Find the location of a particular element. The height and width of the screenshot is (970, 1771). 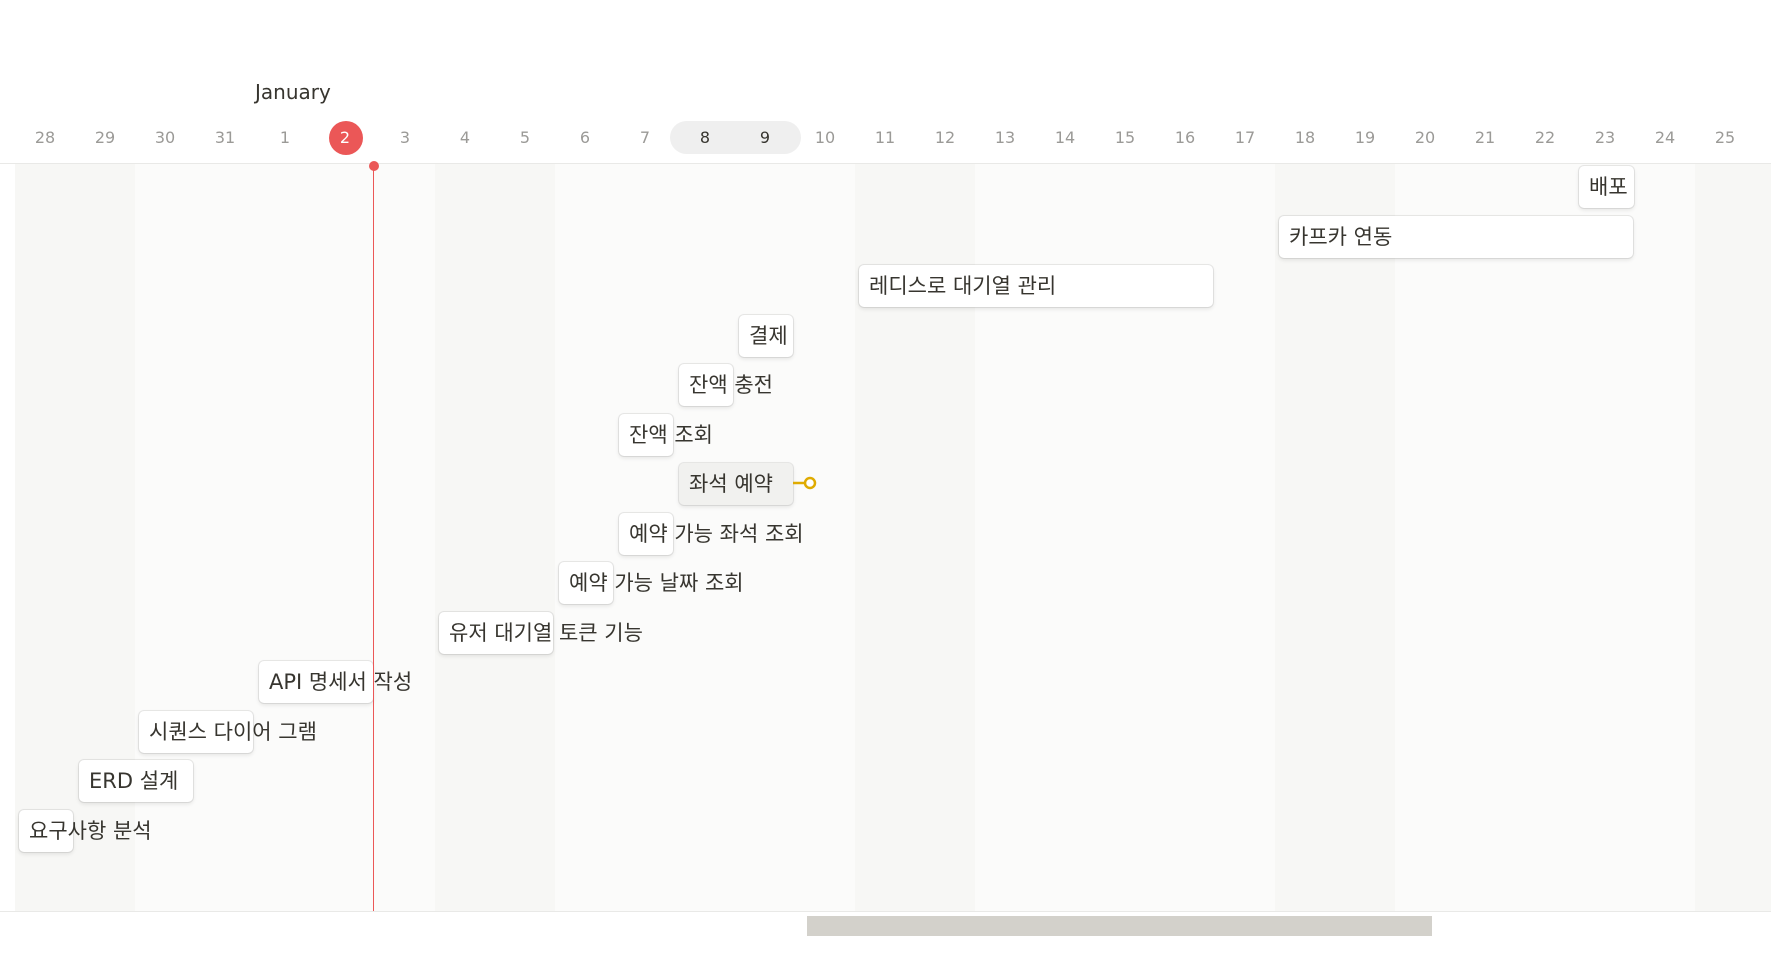

day-label: 5 is located at coordinates (525, 138).